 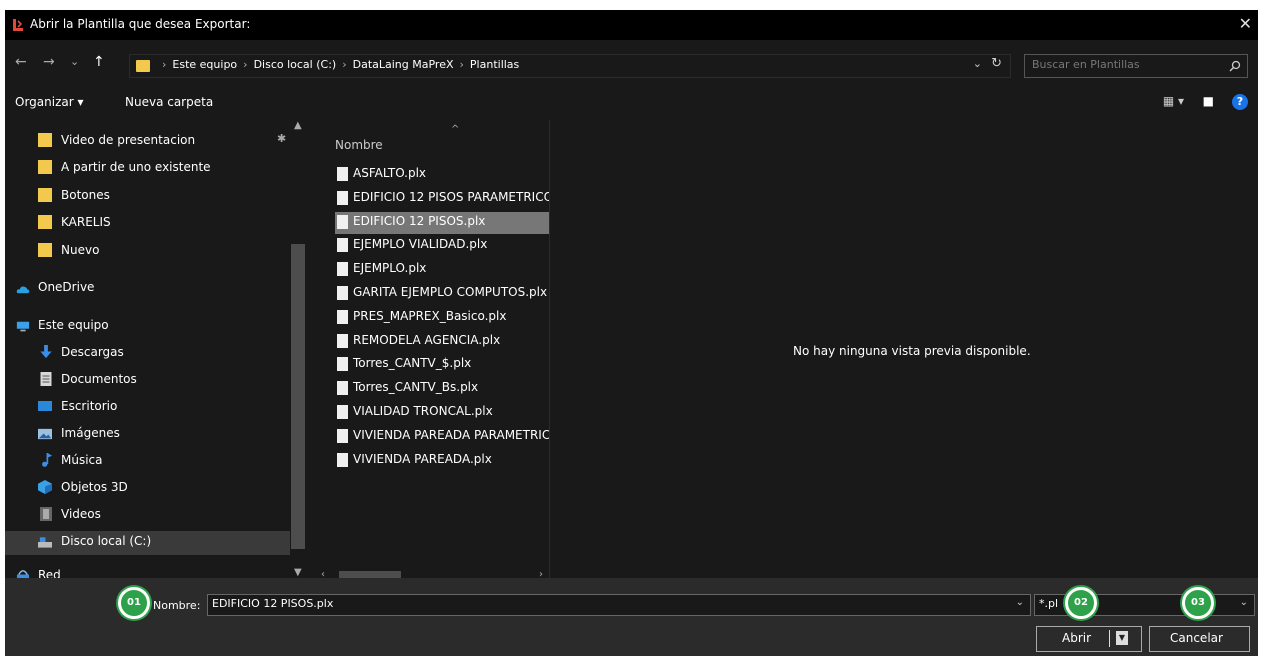 What do you see at coordinates (1049, 603) in the screenshot?
I see `file-type-filter-value: *.pl` at bounding box center [1049, 603].